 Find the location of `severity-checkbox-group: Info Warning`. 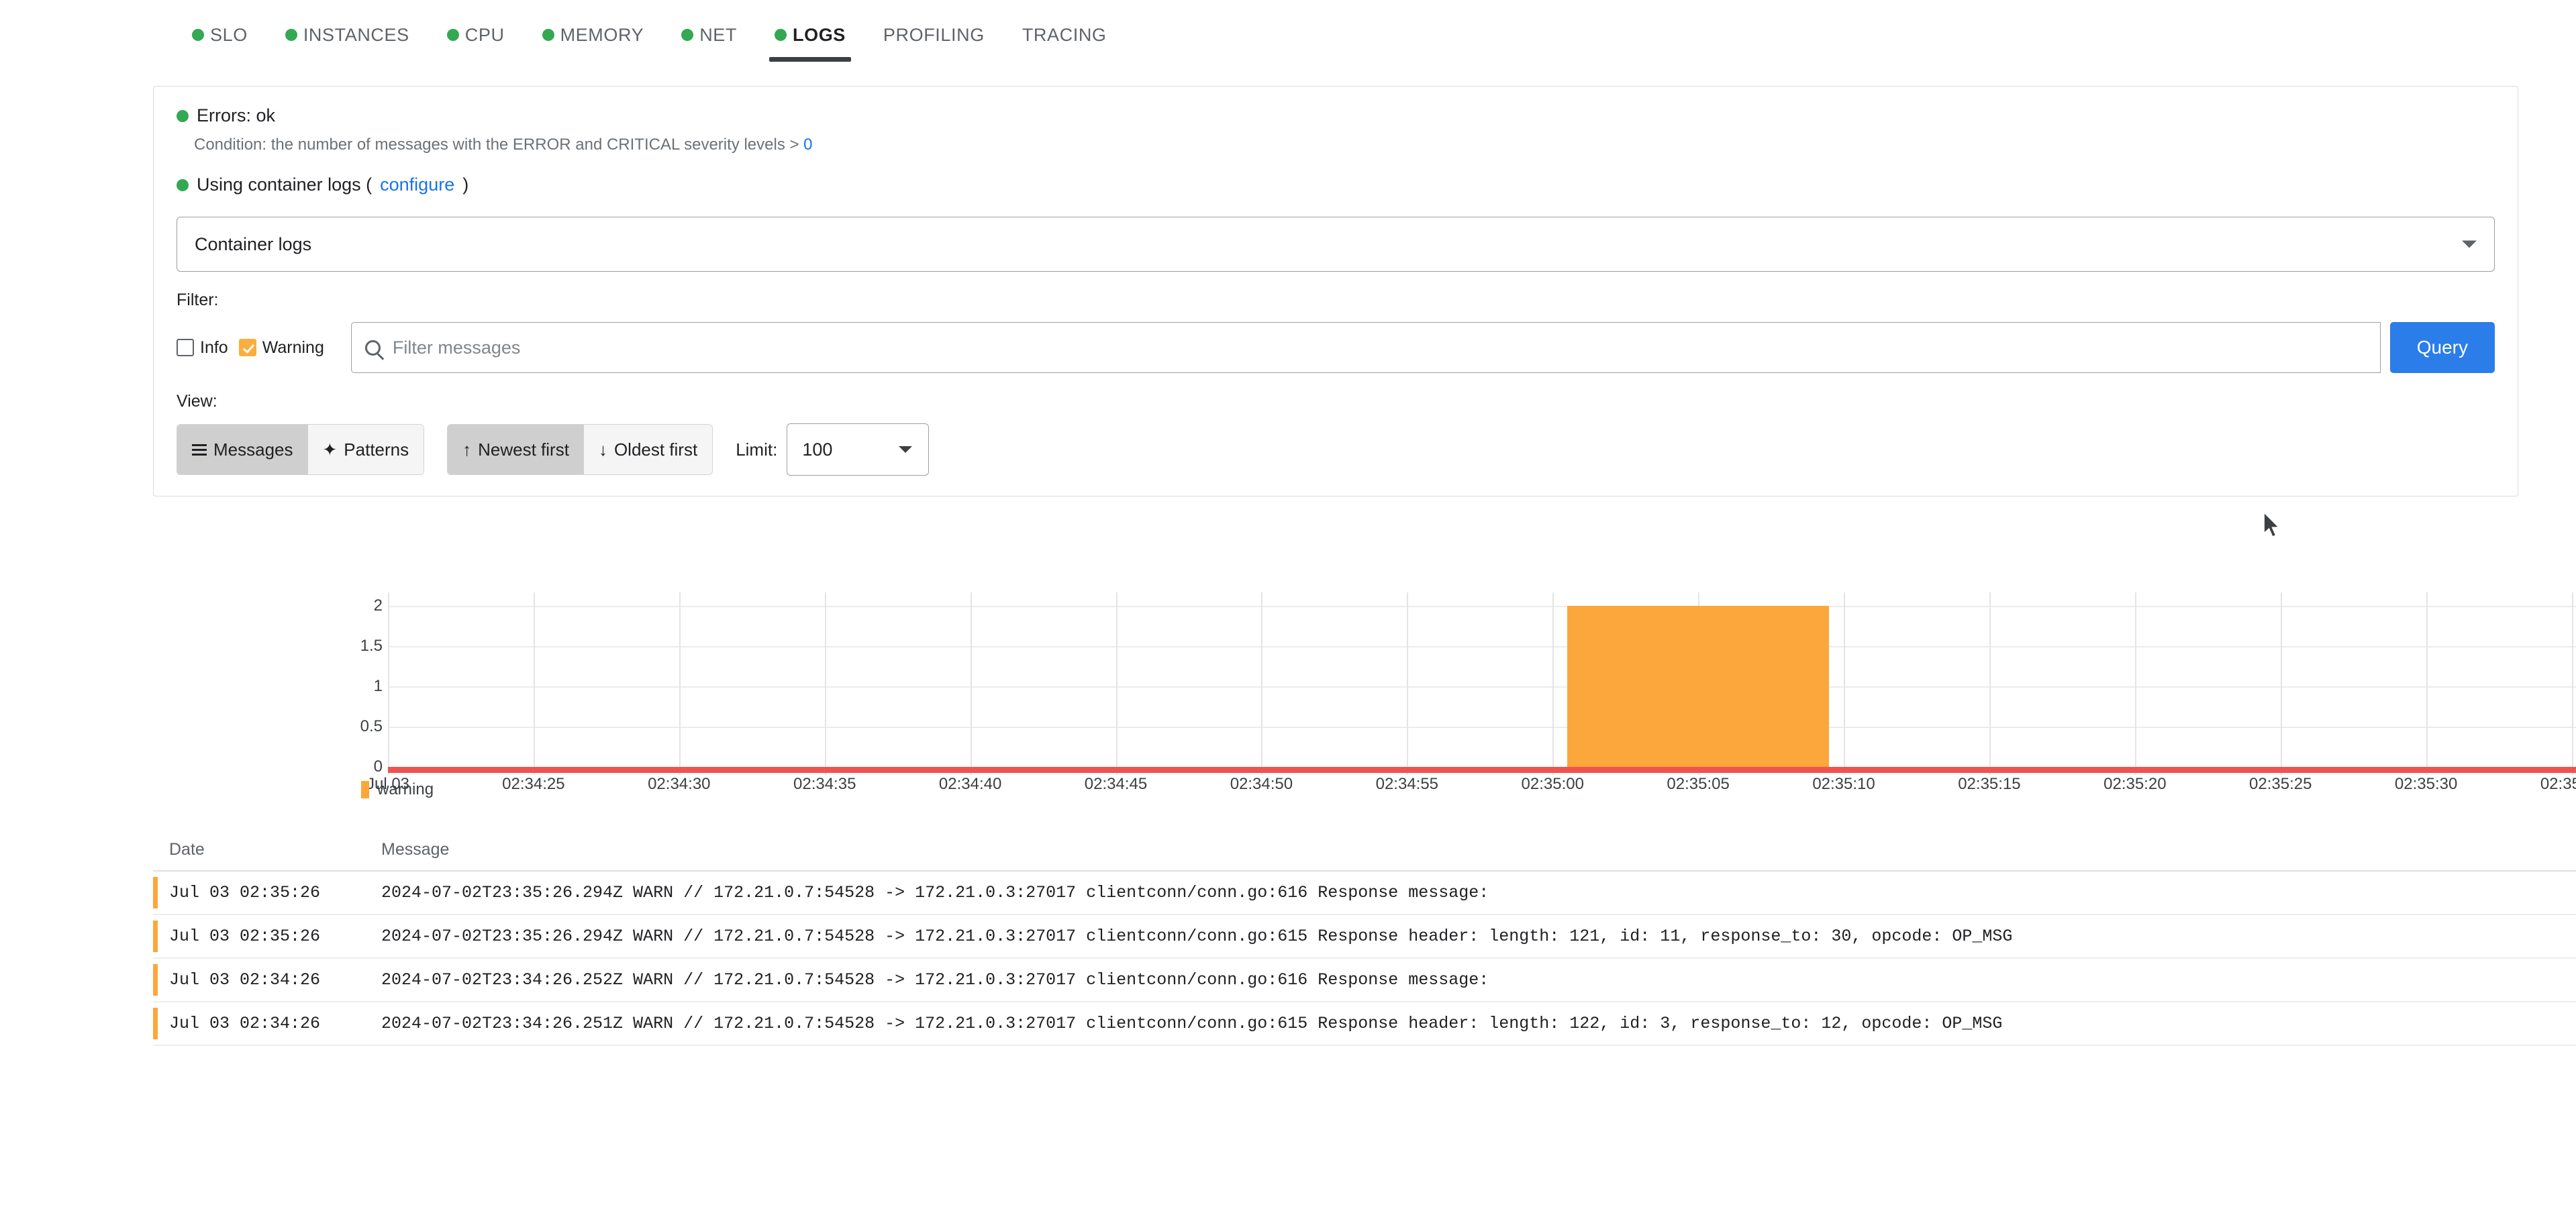

severity-checkbox-group: Info Warning is located at coordinates (264, 347).